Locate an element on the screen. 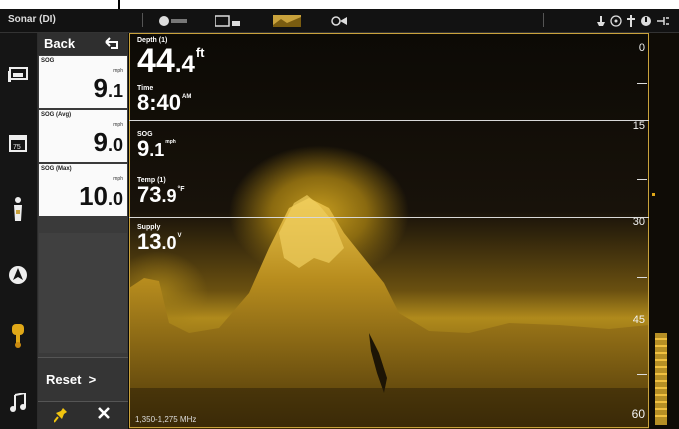  stat-sog: SOG mph 9.1 is located at coordinates (83, 82).